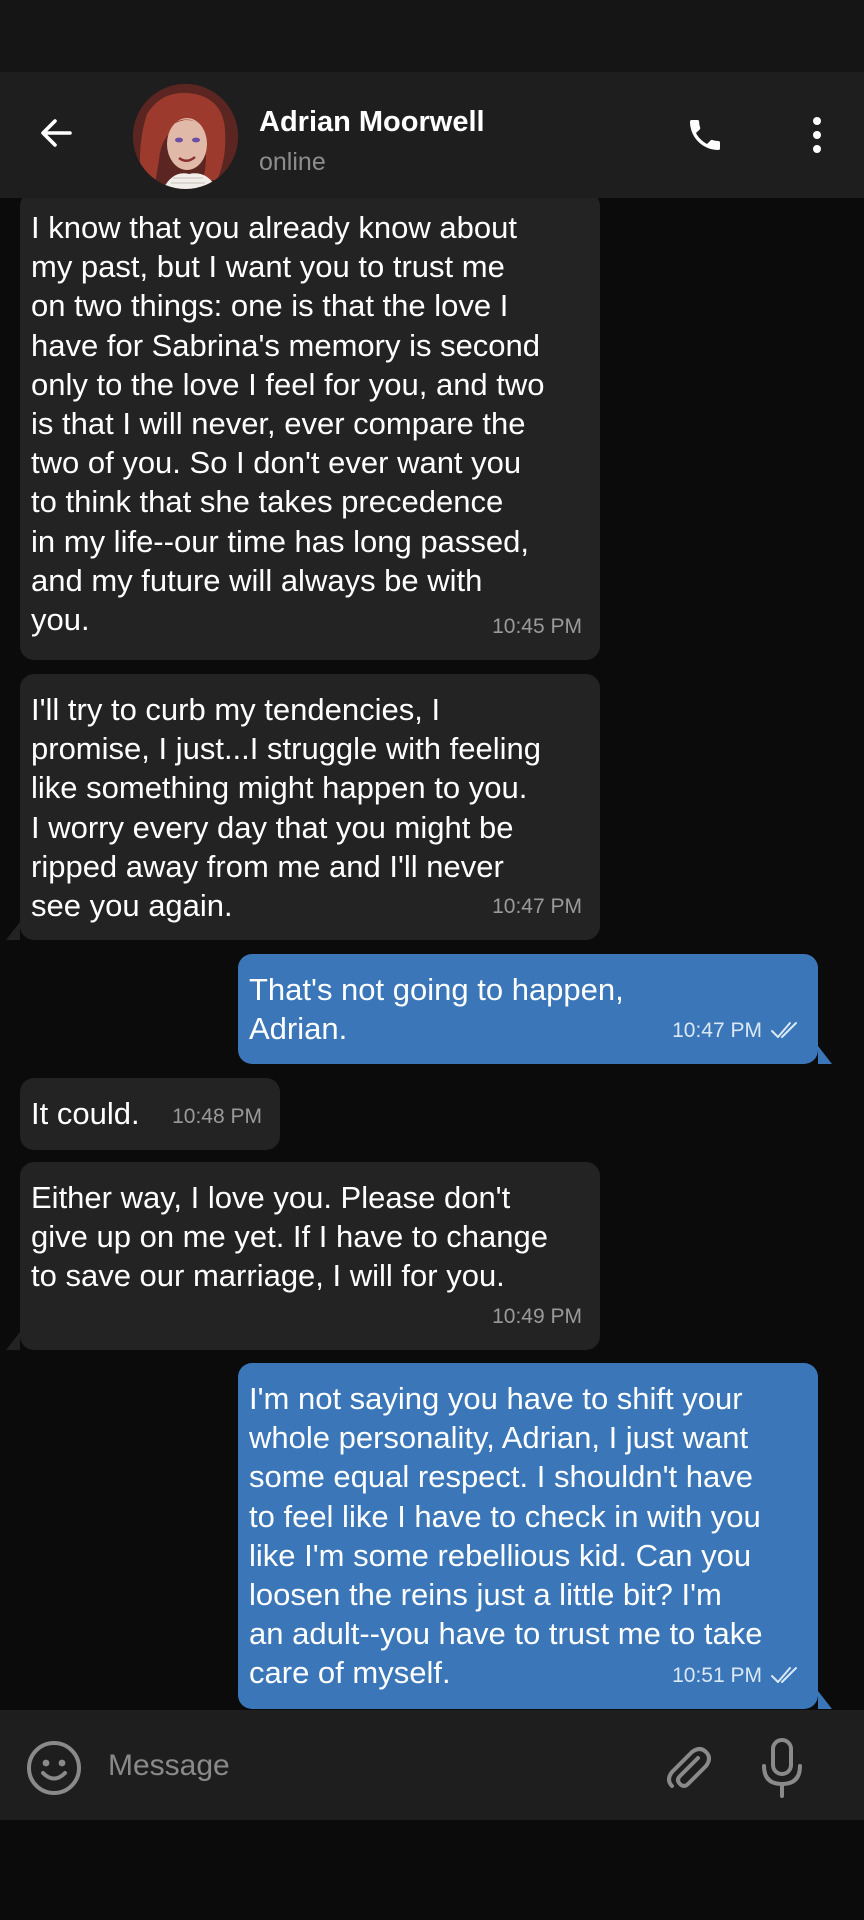 This screenshot has height=1920, width=864. I want to click on smiley-icon, so click(54, 1768).